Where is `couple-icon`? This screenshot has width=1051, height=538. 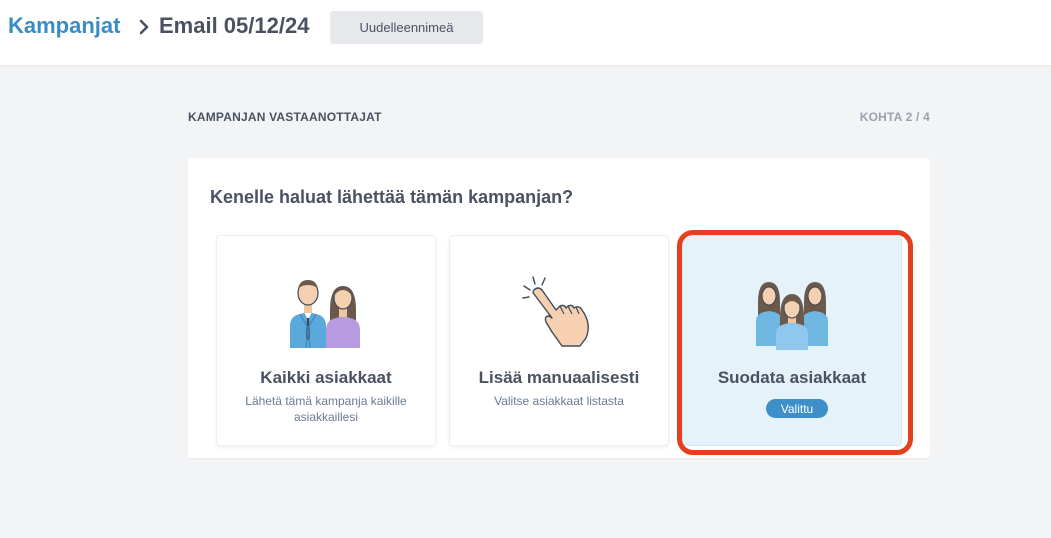 couple-icon is located at coordinates (326, 313).